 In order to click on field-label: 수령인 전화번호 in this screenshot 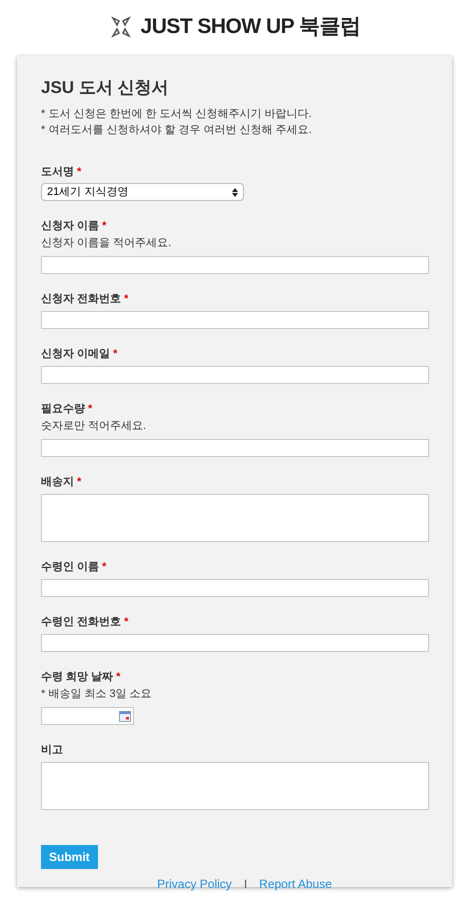, I will do `click(81, 622)`.